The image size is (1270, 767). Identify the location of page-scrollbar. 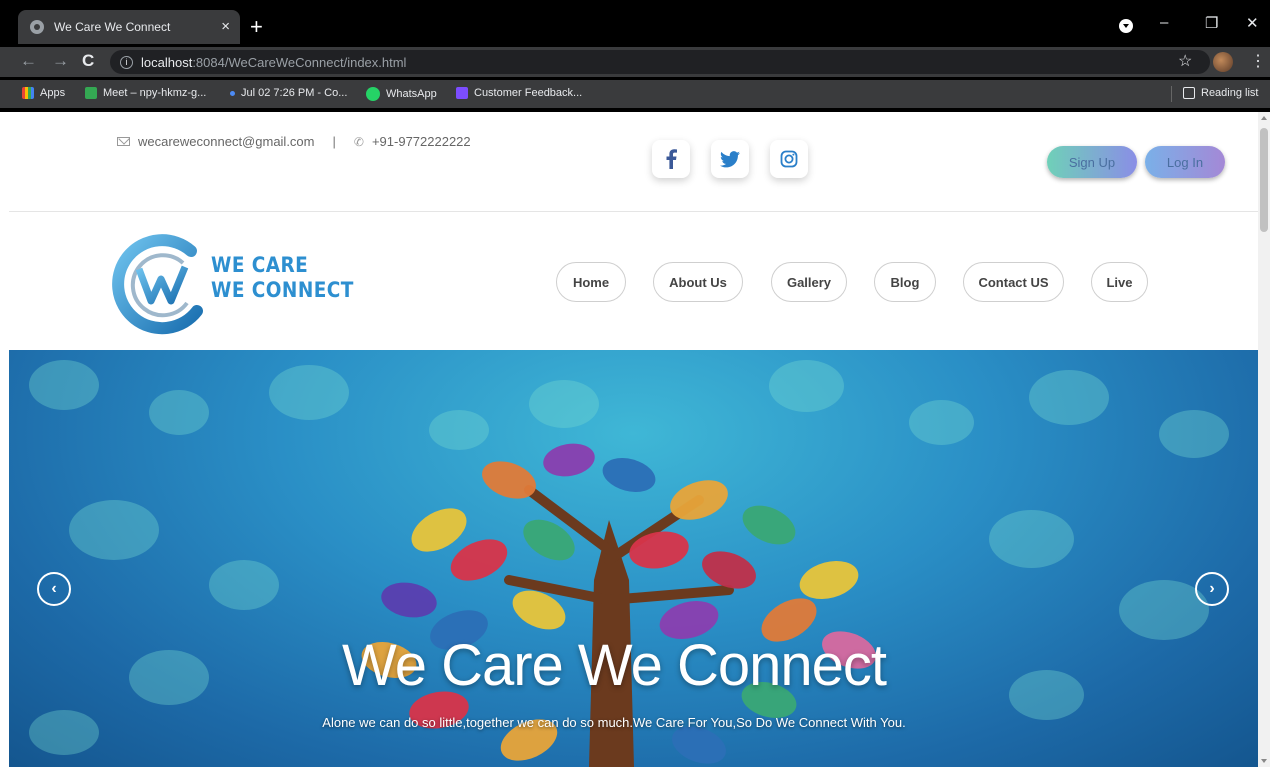
(1264, 439).